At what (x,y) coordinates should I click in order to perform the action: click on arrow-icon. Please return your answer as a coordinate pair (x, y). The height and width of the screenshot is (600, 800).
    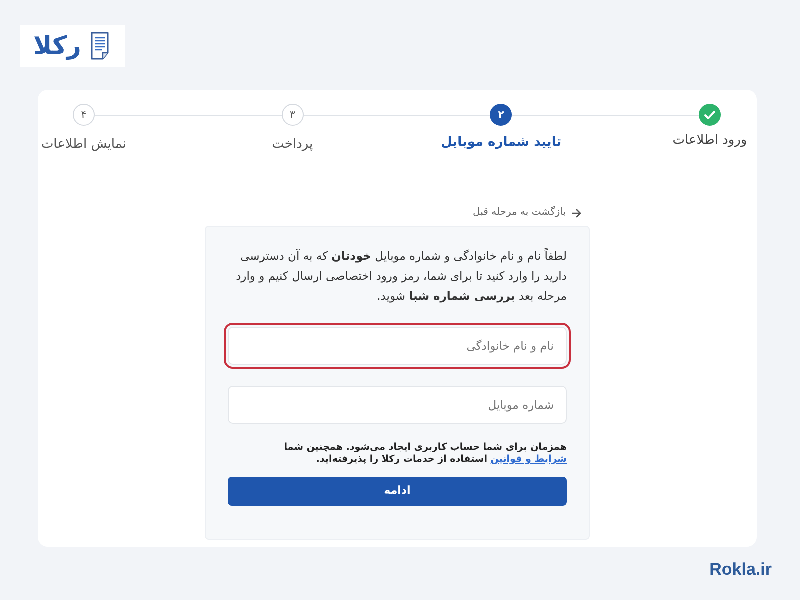
    Looking at the image, I should click on (577, 213).